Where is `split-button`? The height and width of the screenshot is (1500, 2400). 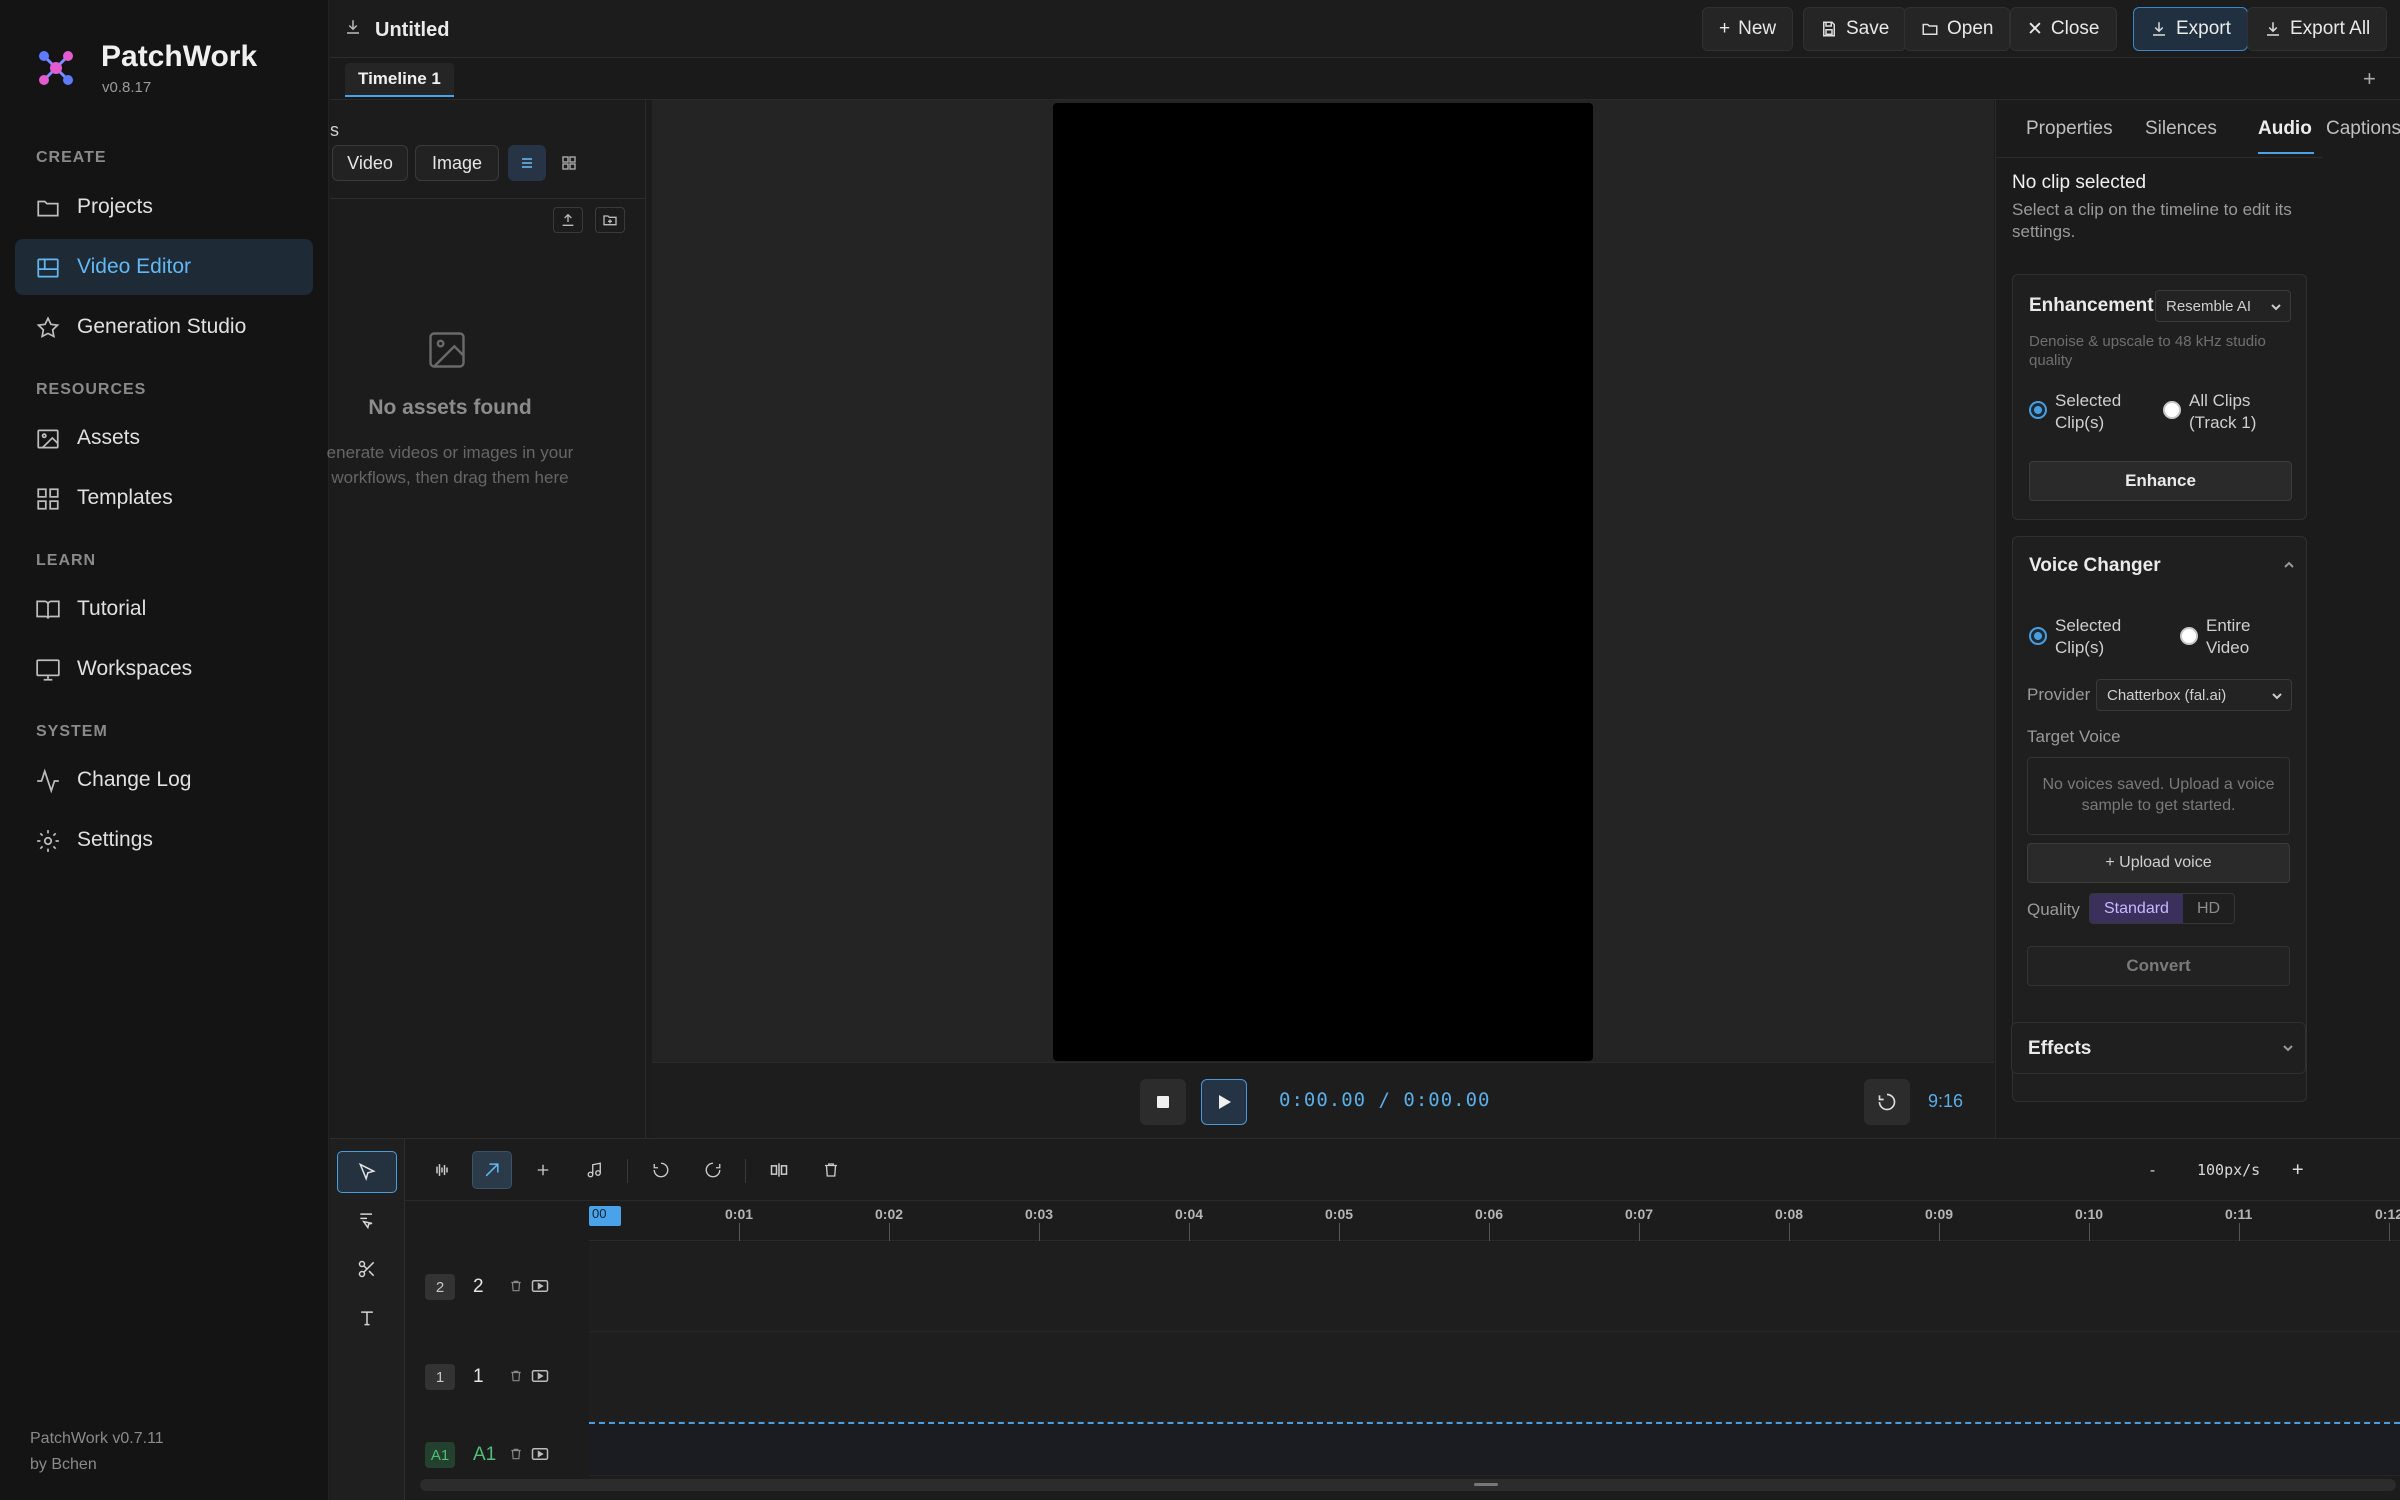
split-button is located at coordinates (779, 1170).